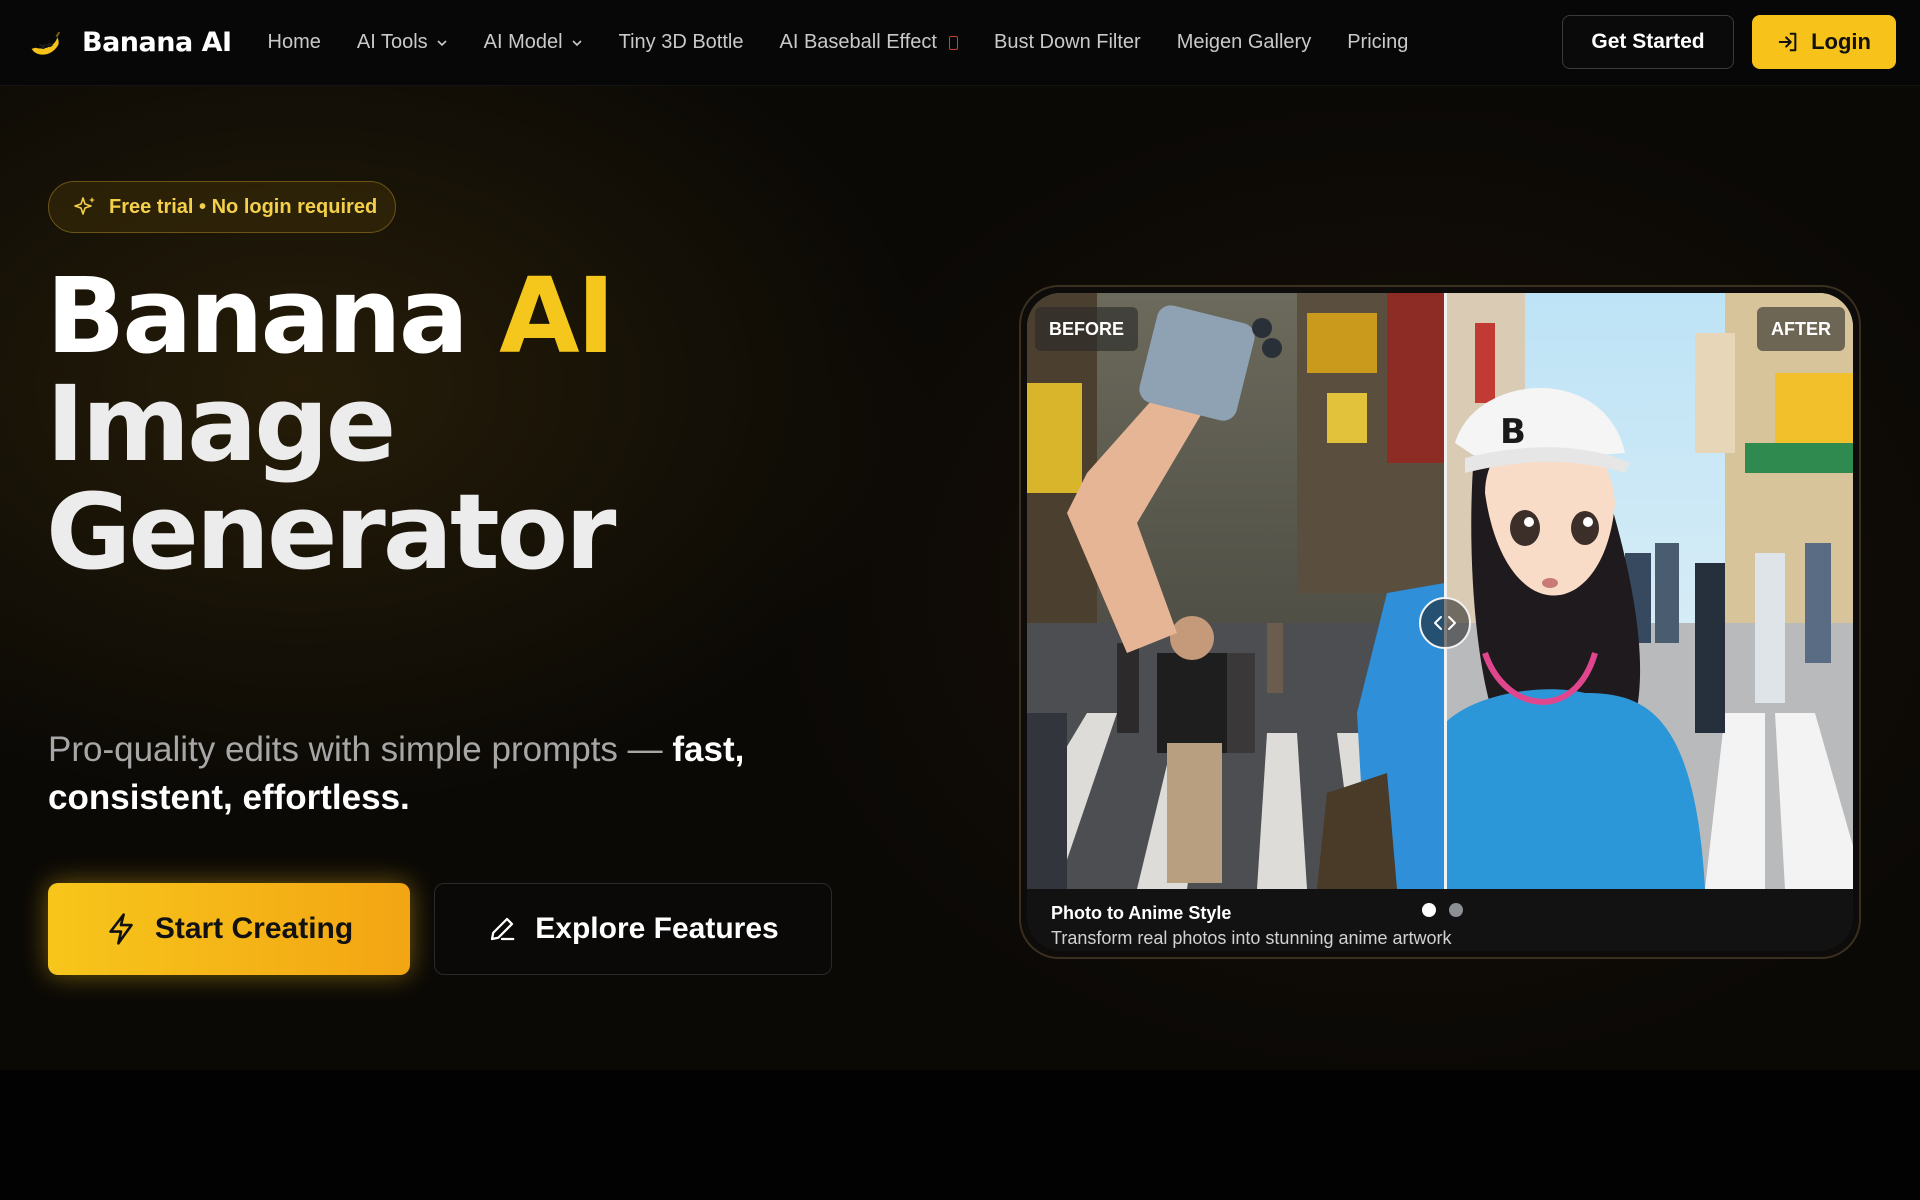  What do you see at coordinates (1087, 329) in the screenshot?
I see `before-tag: BEFORE` at bounding box center [1087, 329].